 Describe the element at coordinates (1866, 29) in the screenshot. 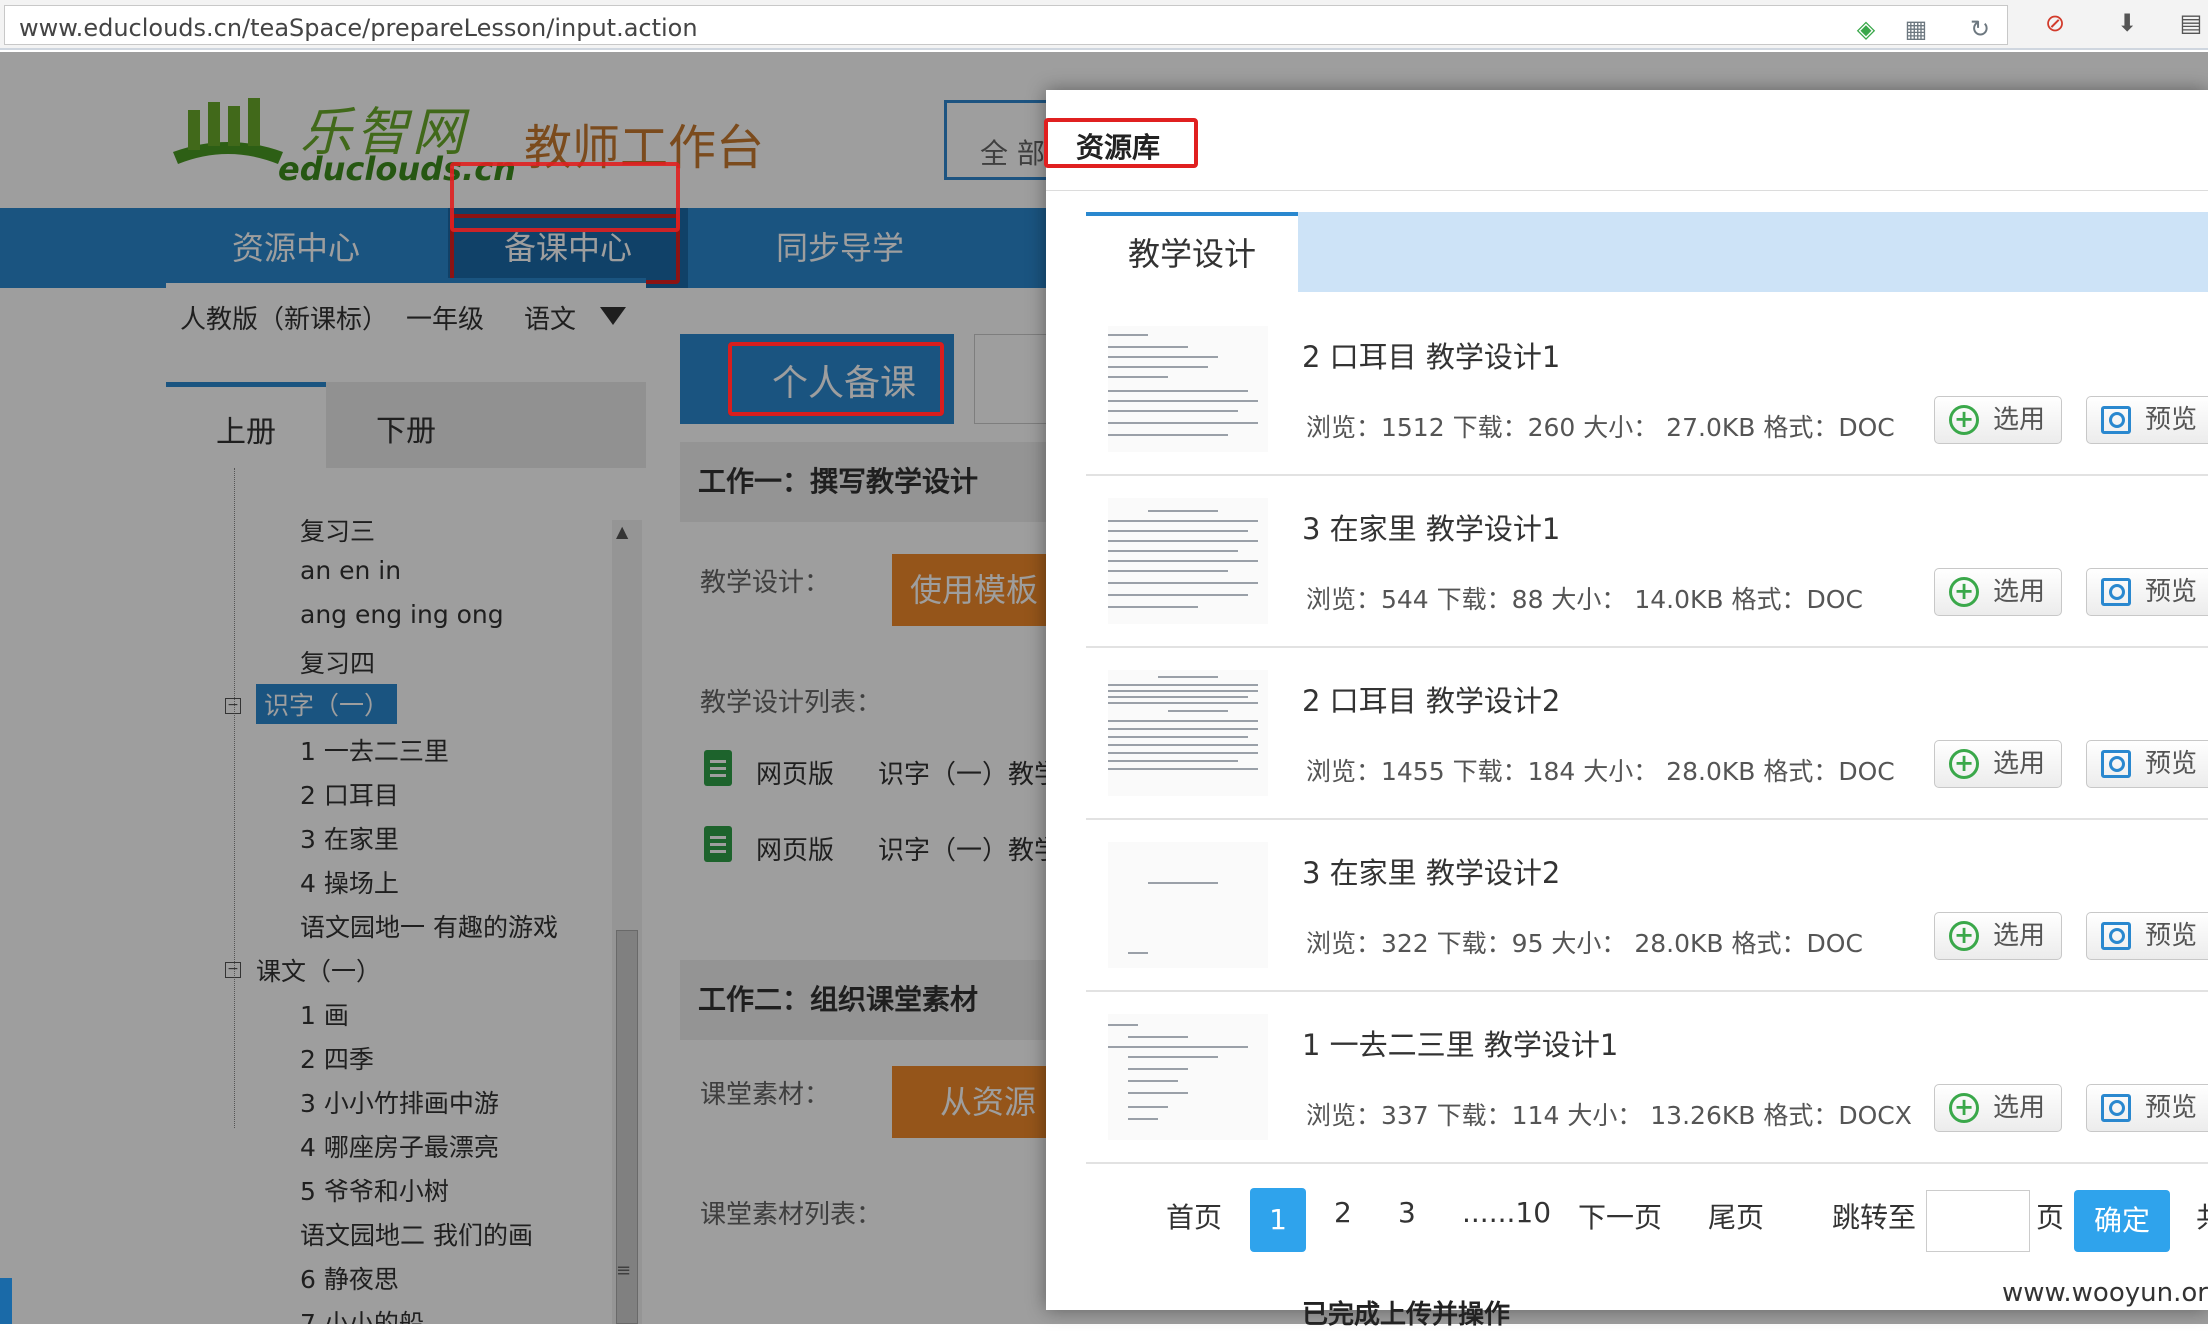

I see `shield-icon: ◈` at that location.